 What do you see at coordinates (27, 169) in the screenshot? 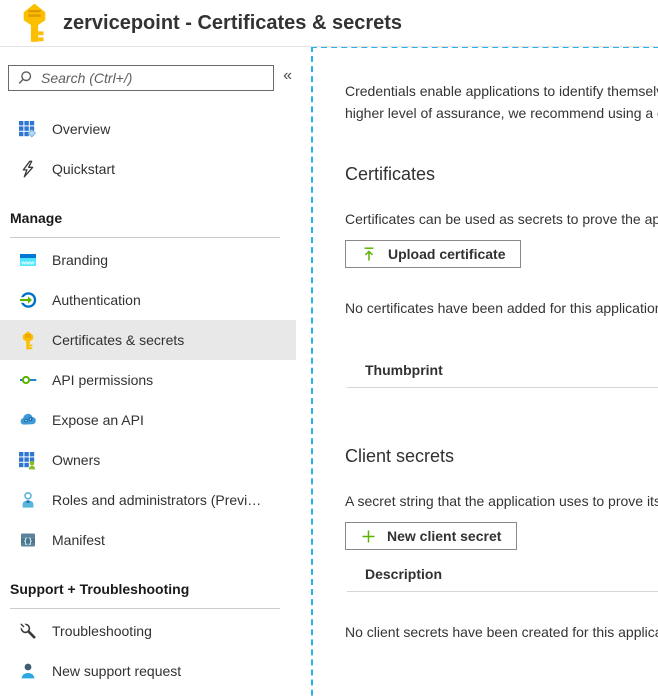
I see `lightning-icon` at bounding box center [27, 169].